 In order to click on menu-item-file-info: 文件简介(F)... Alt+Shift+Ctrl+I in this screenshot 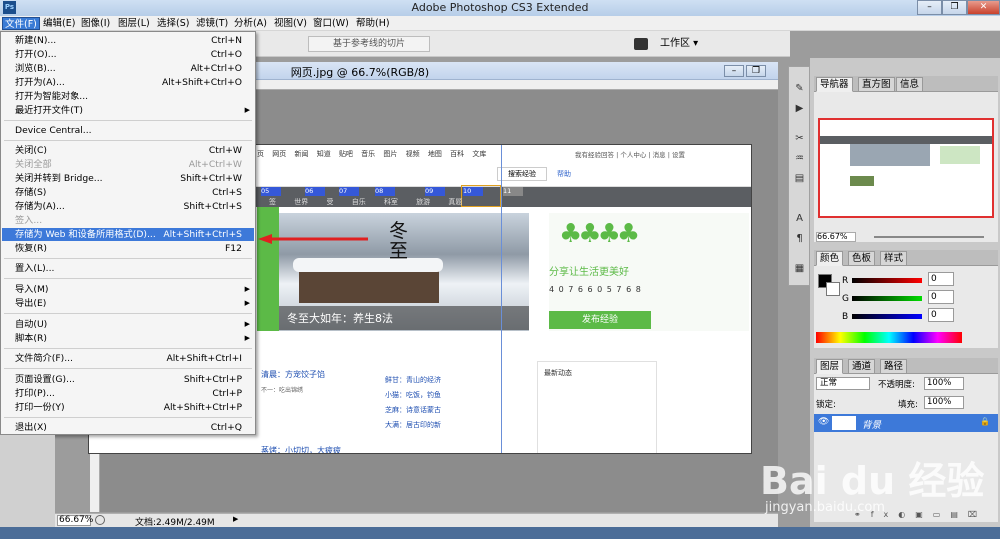, I will do `click(128, 358)`.